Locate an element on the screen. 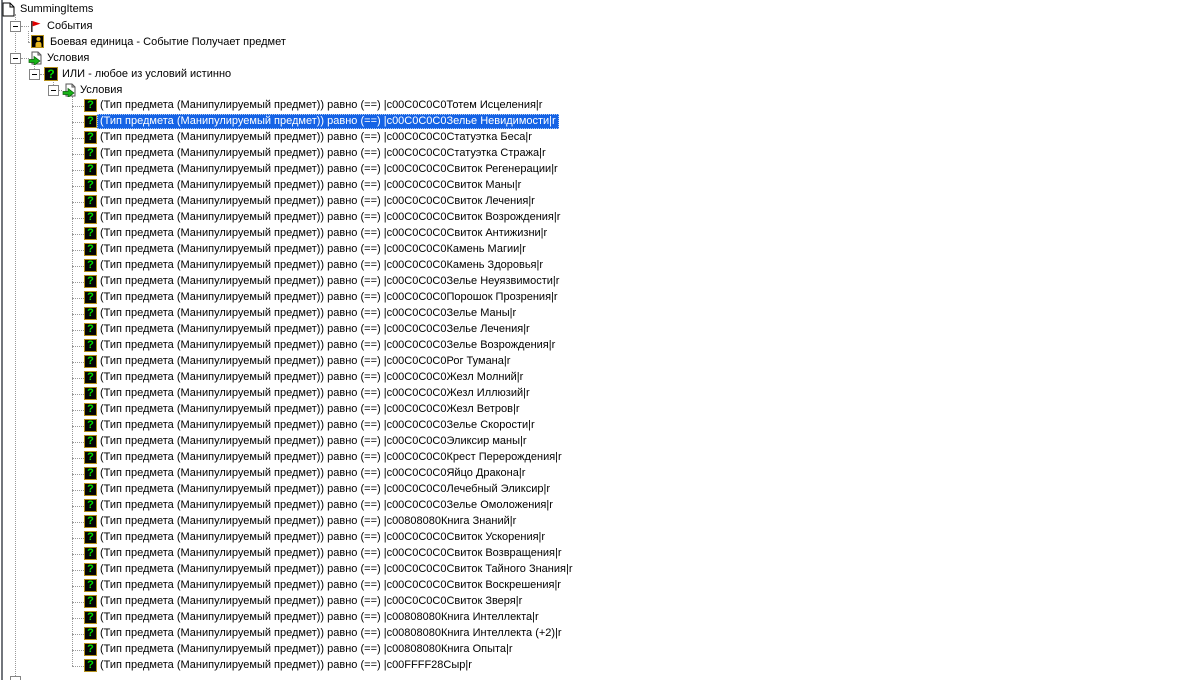  or-condition-label: ИЛИ - любое из условий истинно is located at coordinates (147, 74).